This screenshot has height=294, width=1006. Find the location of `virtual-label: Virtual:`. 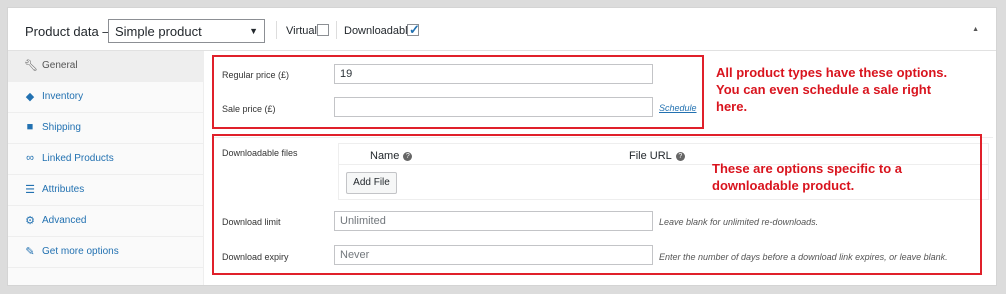

virtual-label: Virtual: is located at coordinates (303, 31).